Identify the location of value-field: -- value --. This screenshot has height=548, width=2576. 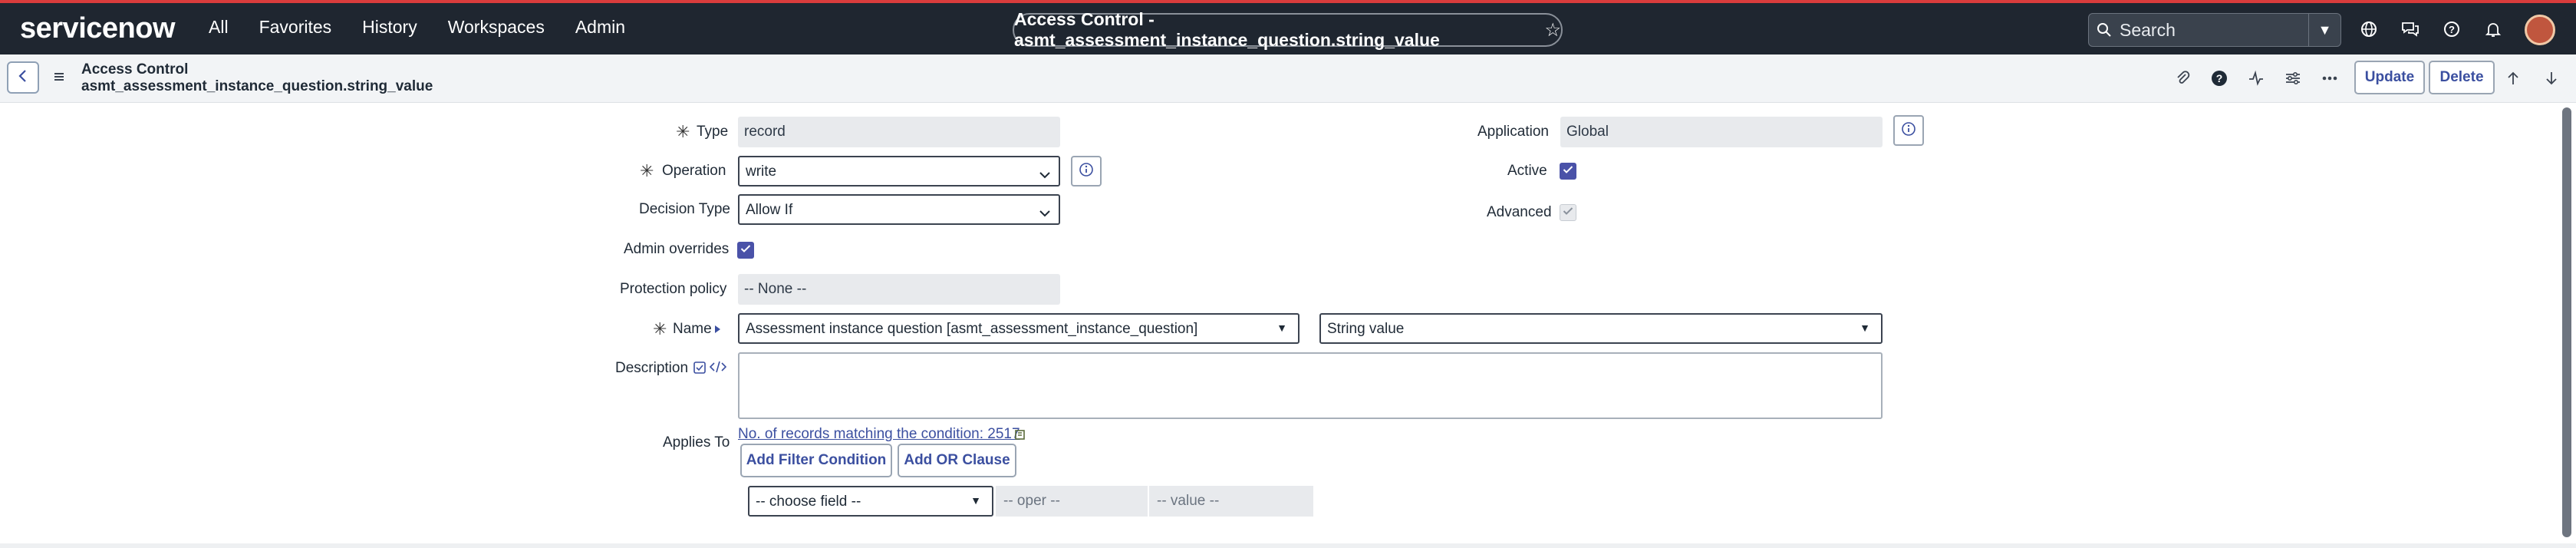
(1231, 502).